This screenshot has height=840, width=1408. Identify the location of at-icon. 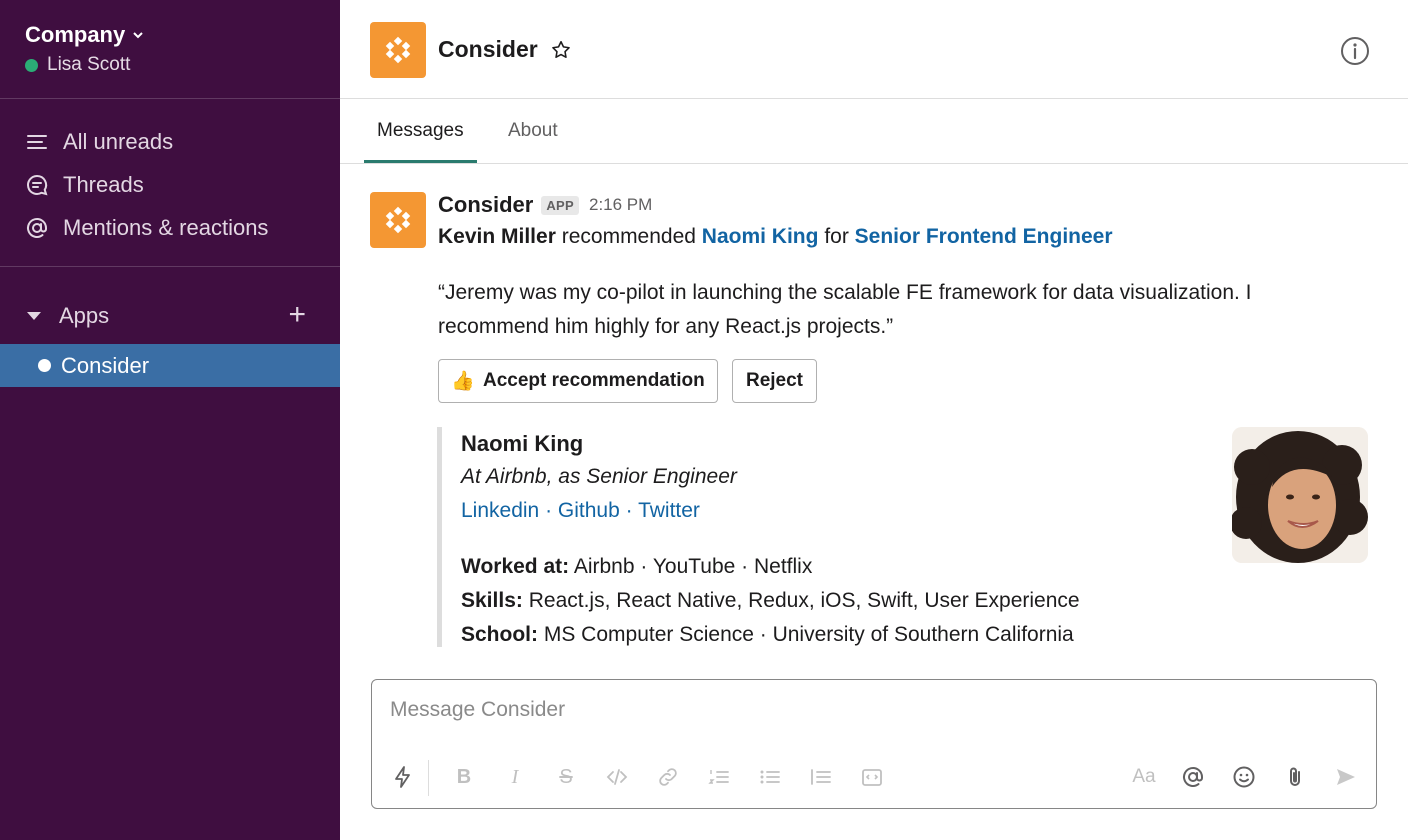
(37, 227).